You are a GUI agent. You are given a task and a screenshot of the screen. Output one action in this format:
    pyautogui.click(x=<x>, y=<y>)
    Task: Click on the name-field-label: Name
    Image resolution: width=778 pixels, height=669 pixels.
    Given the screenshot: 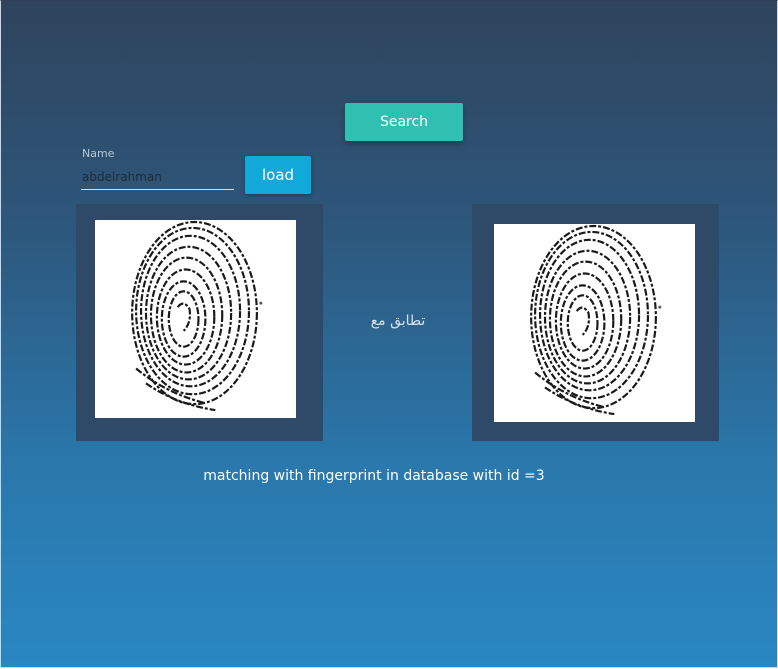 What is the action you would take?
    pyautogui.click(x=98, y=153)
    